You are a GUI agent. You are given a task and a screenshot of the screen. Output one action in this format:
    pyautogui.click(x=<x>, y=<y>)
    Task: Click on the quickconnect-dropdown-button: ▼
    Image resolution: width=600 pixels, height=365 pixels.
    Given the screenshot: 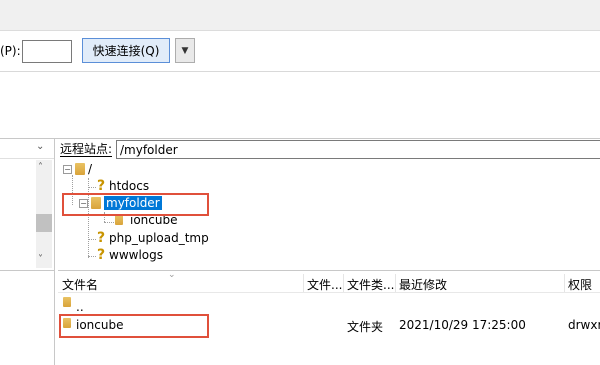 What is the action you would take?
    pyautogui.click(x=185, y=50)
    